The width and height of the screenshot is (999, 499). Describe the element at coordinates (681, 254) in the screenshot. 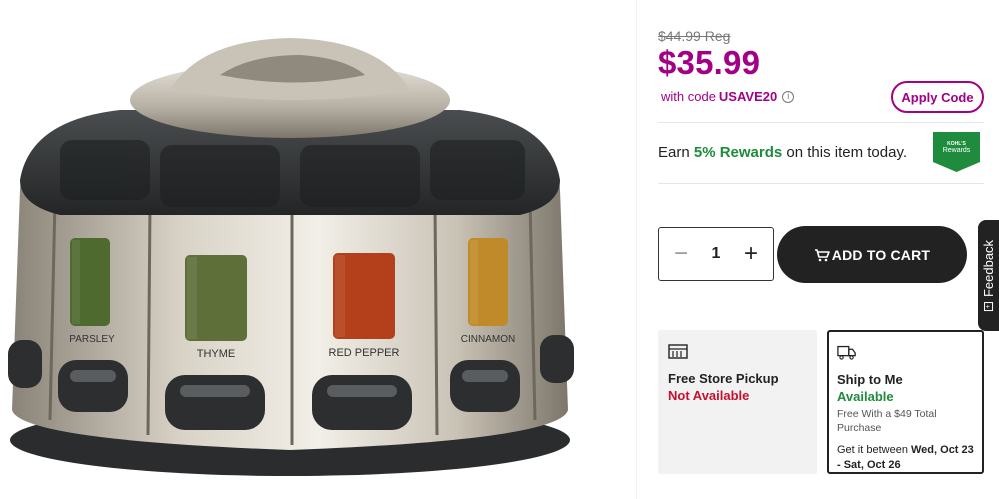

I see `quantity-decrease-button: −` at that location.